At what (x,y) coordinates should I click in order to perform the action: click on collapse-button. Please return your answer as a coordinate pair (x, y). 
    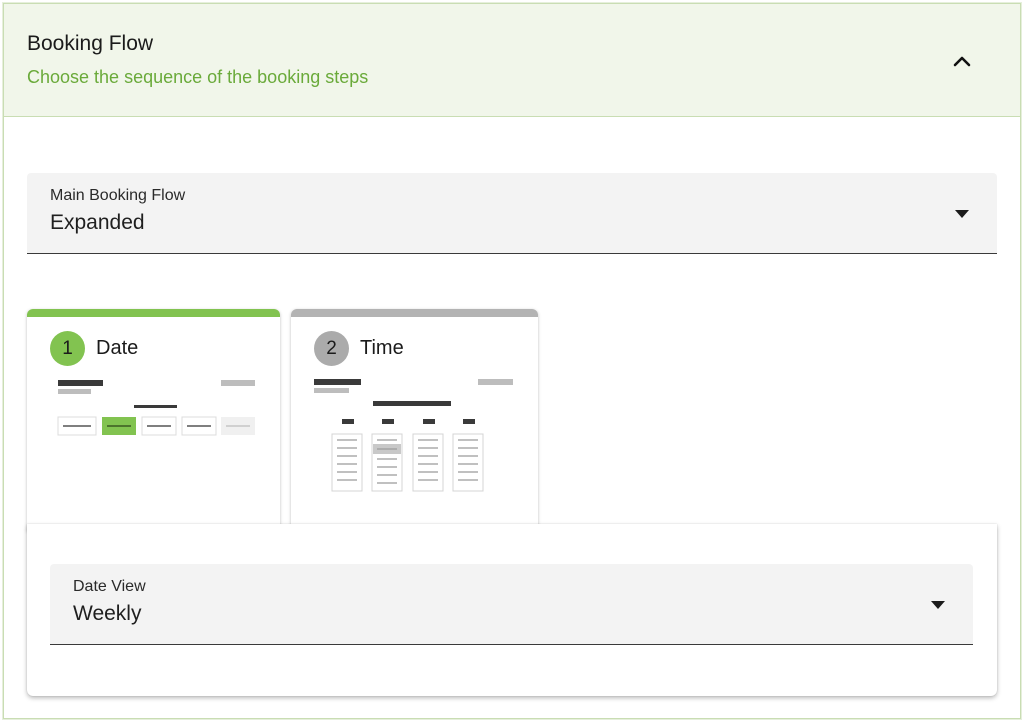
    Looking at the image, I should click on (962, 62).